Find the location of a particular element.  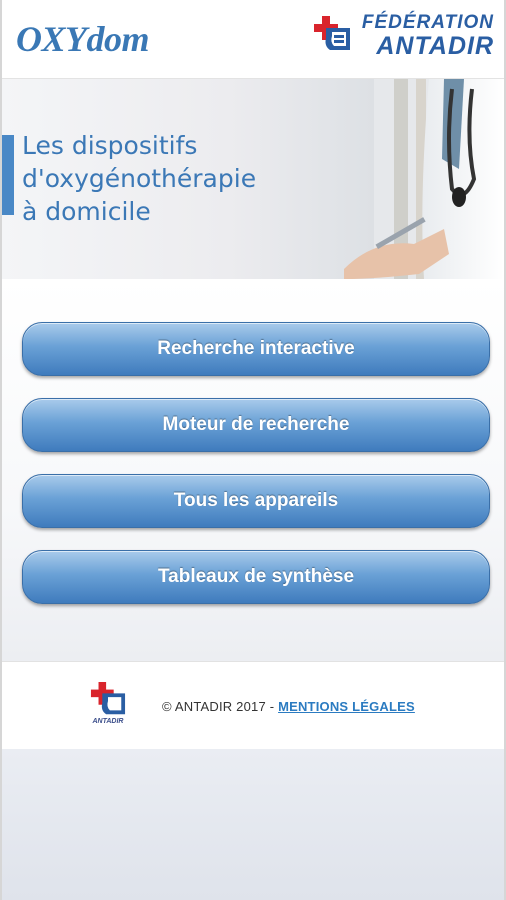

copyright-text: © ANTADIR 2017 - is located at coordinates (220, 706).